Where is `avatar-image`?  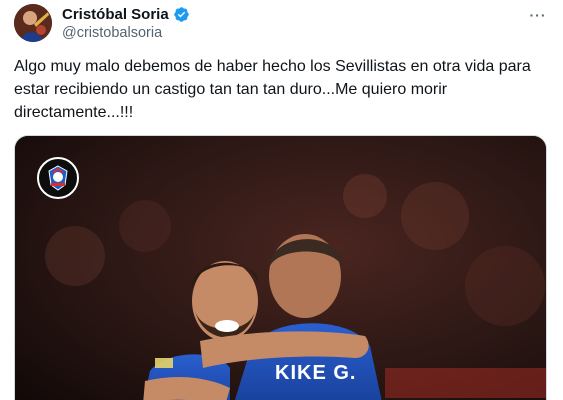
avatar-image is located at coordinates (33, 23).